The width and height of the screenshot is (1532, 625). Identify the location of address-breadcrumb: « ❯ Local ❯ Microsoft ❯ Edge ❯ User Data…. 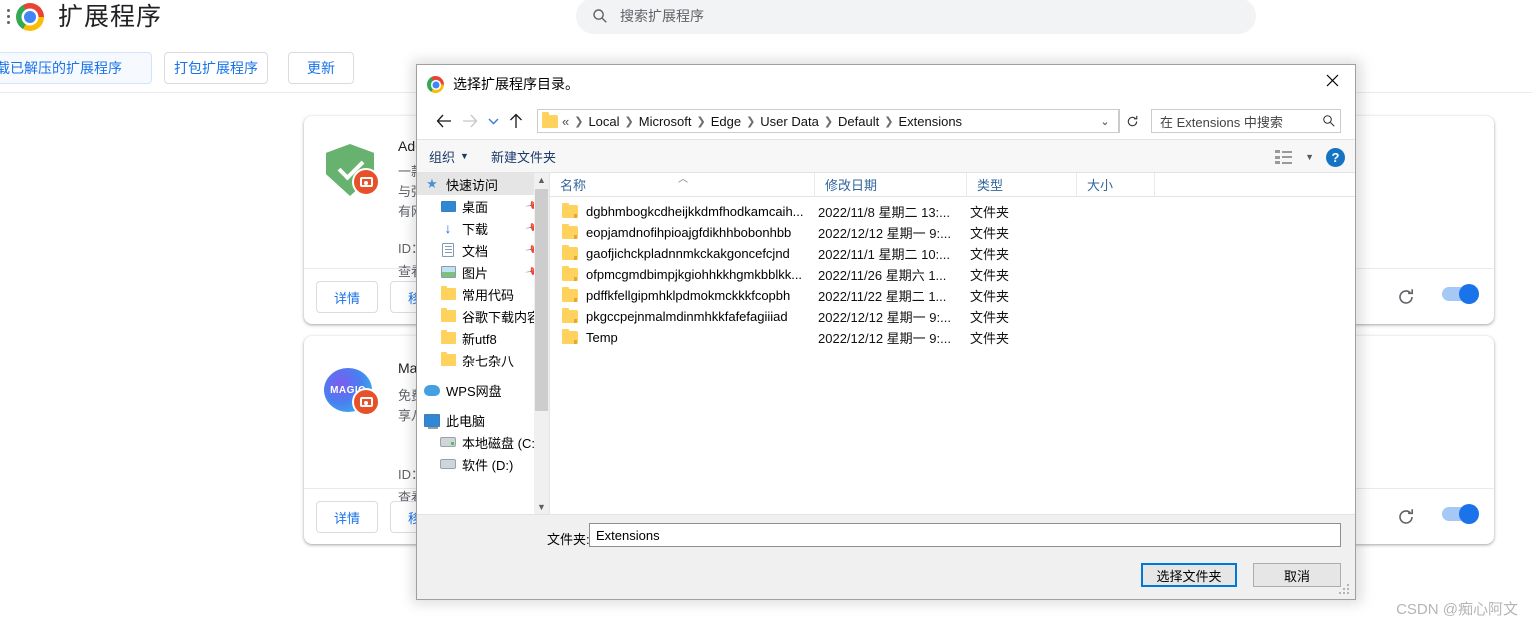
(828, 121).